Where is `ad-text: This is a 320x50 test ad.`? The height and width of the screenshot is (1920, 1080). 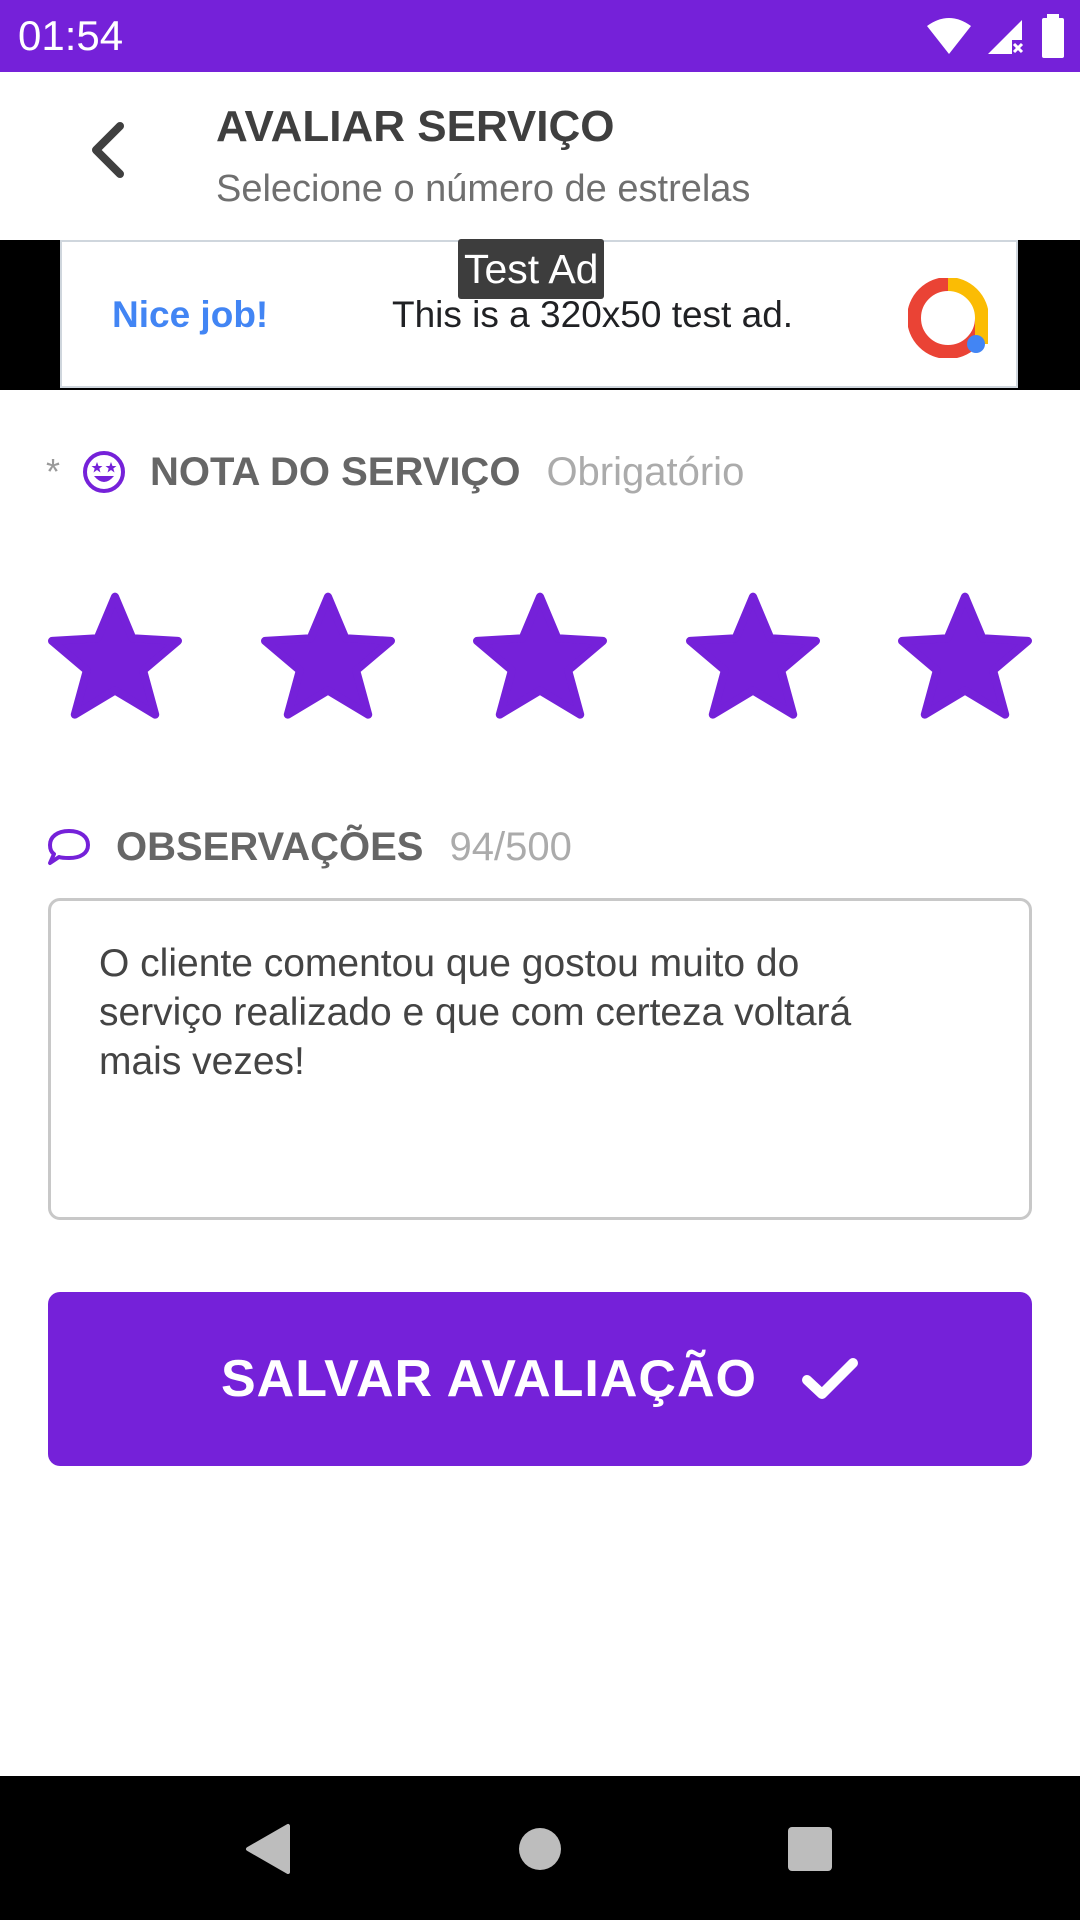
ad-text: This is a 320x50 test ad. is located at coordinates (593, 314).